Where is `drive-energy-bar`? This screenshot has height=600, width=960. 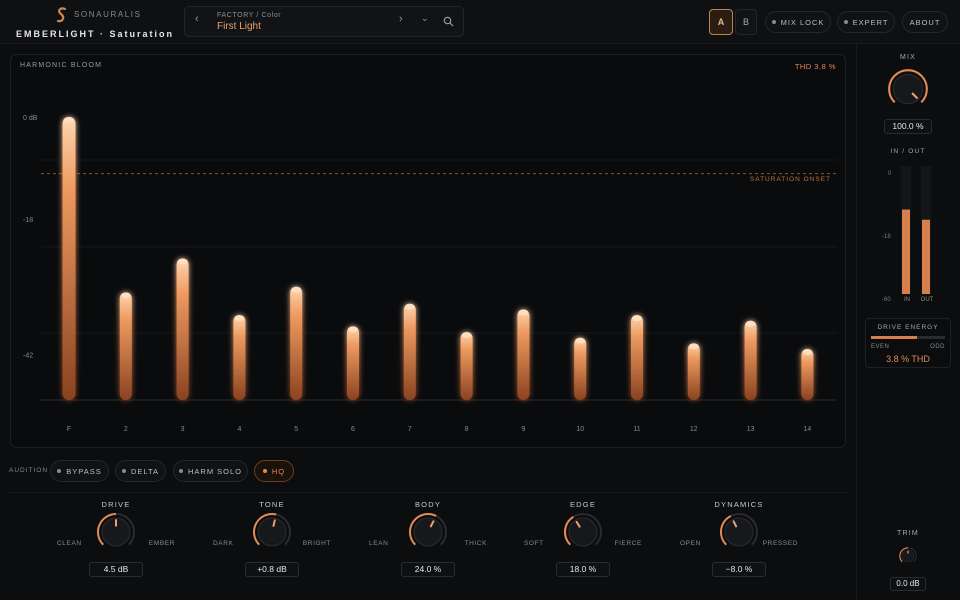
drive-energy-bar is located at coordinates (908, 337).